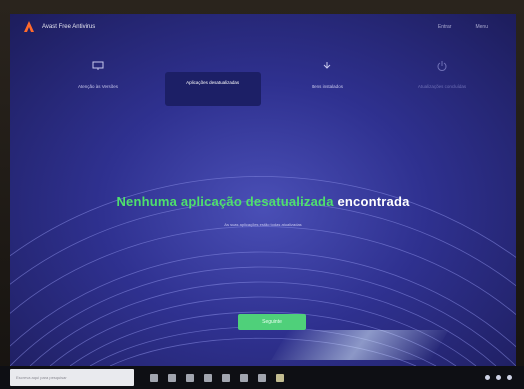 This screenshot has width=524, height=389. Describe the element at coordinates (442, 83) in the screenshot. I see `tab-updates-done: Atualizações concluídas` at that location.